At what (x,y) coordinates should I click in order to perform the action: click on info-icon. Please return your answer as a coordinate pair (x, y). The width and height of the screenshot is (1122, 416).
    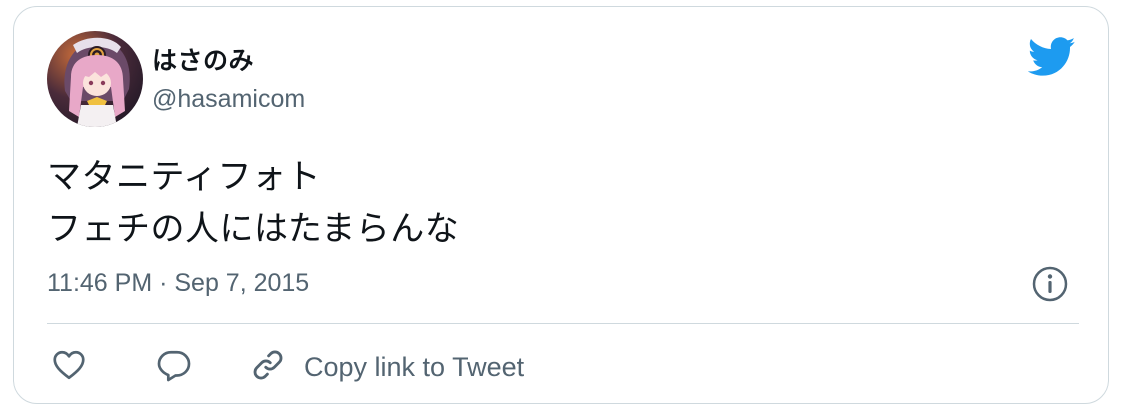
    Looking at the image, I should click on (1050, 284).